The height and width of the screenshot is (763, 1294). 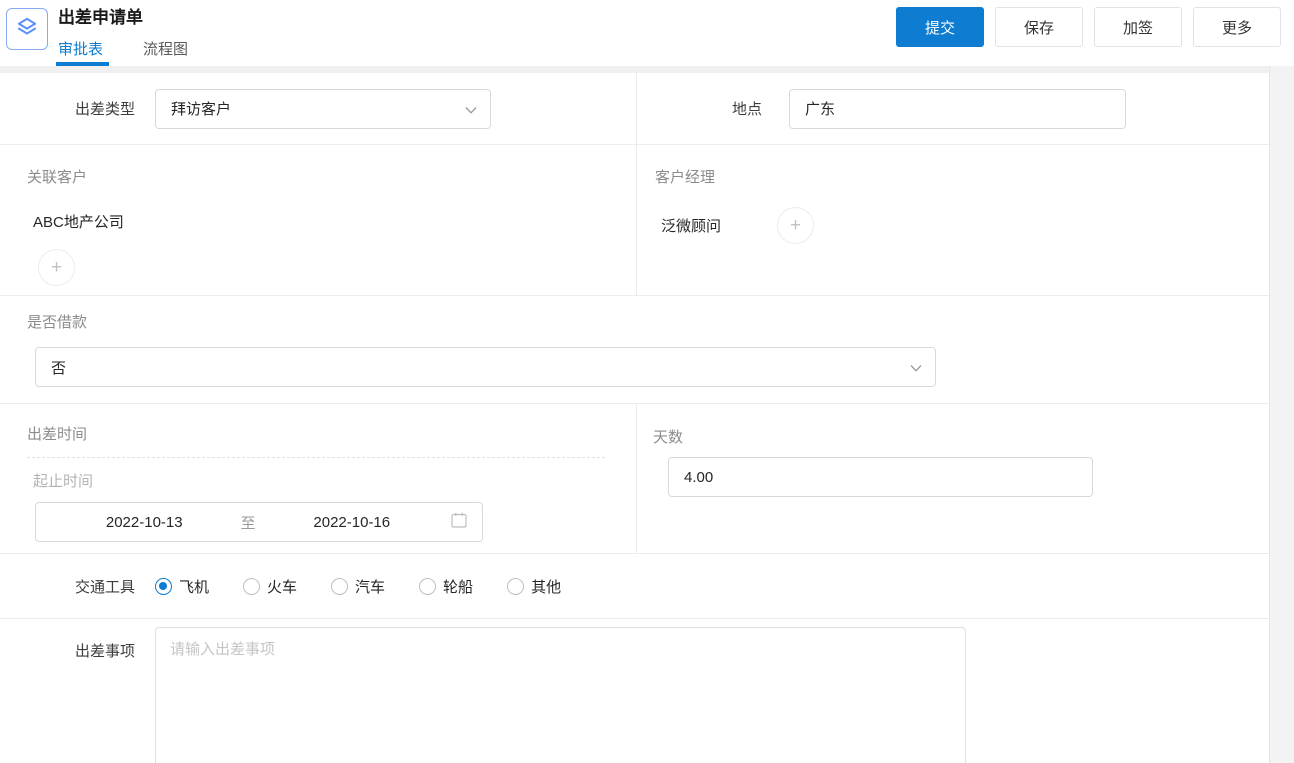 I want to click on location-input, so click(x=957, y=108).